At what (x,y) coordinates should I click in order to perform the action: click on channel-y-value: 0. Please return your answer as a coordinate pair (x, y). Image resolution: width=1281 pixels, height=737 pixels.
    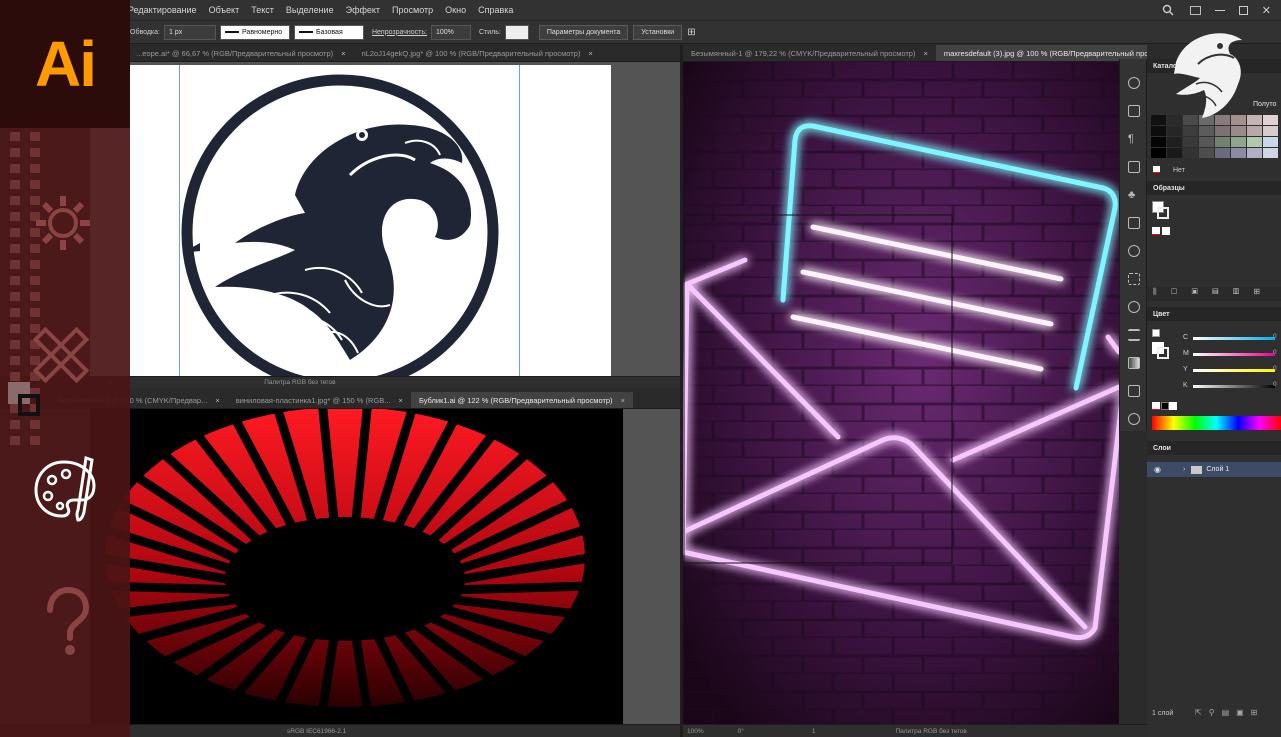
    Looking at the image, I should click on (1275, 368).